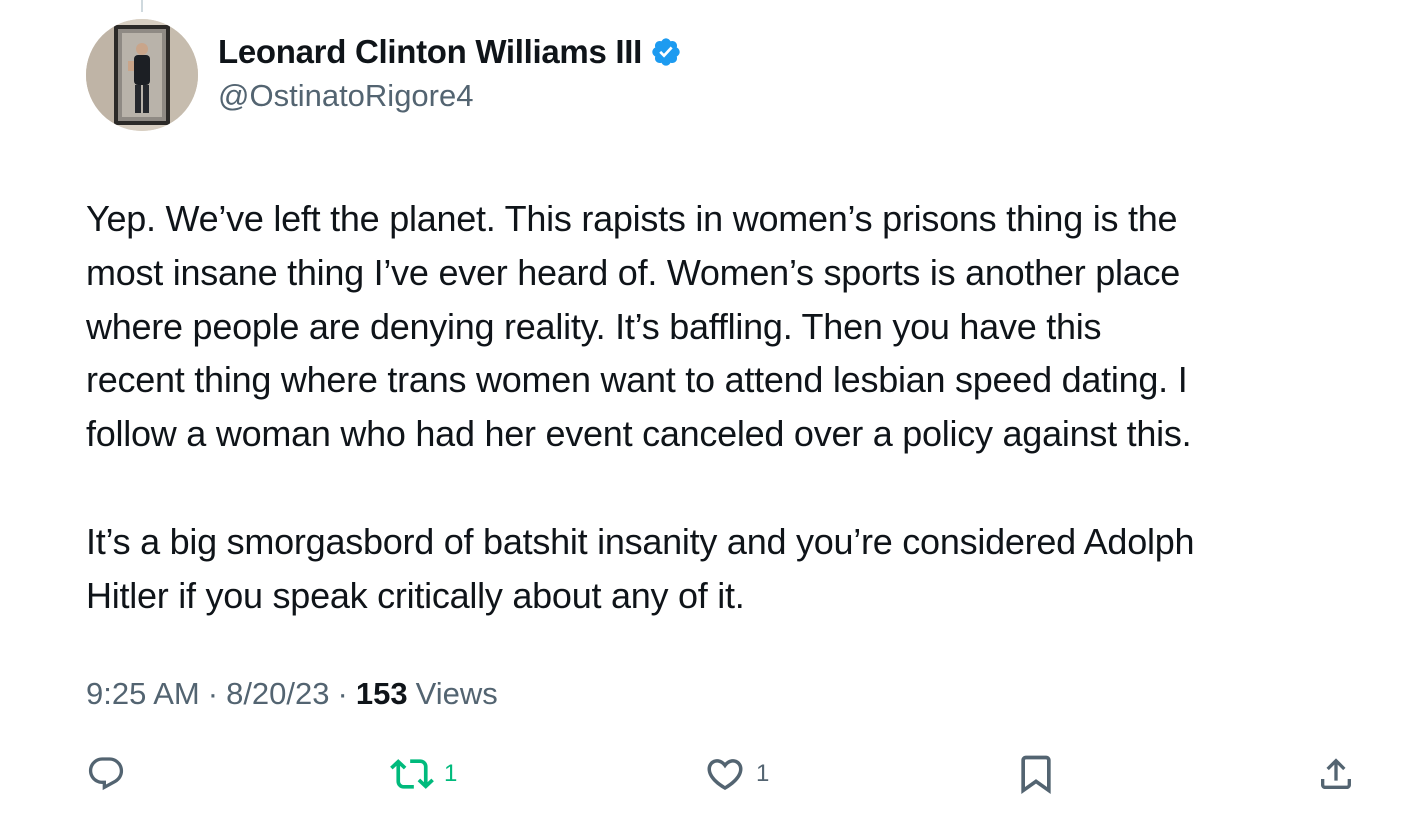  I want to click on tweet-date: 8/20/23, so click(277, 694).